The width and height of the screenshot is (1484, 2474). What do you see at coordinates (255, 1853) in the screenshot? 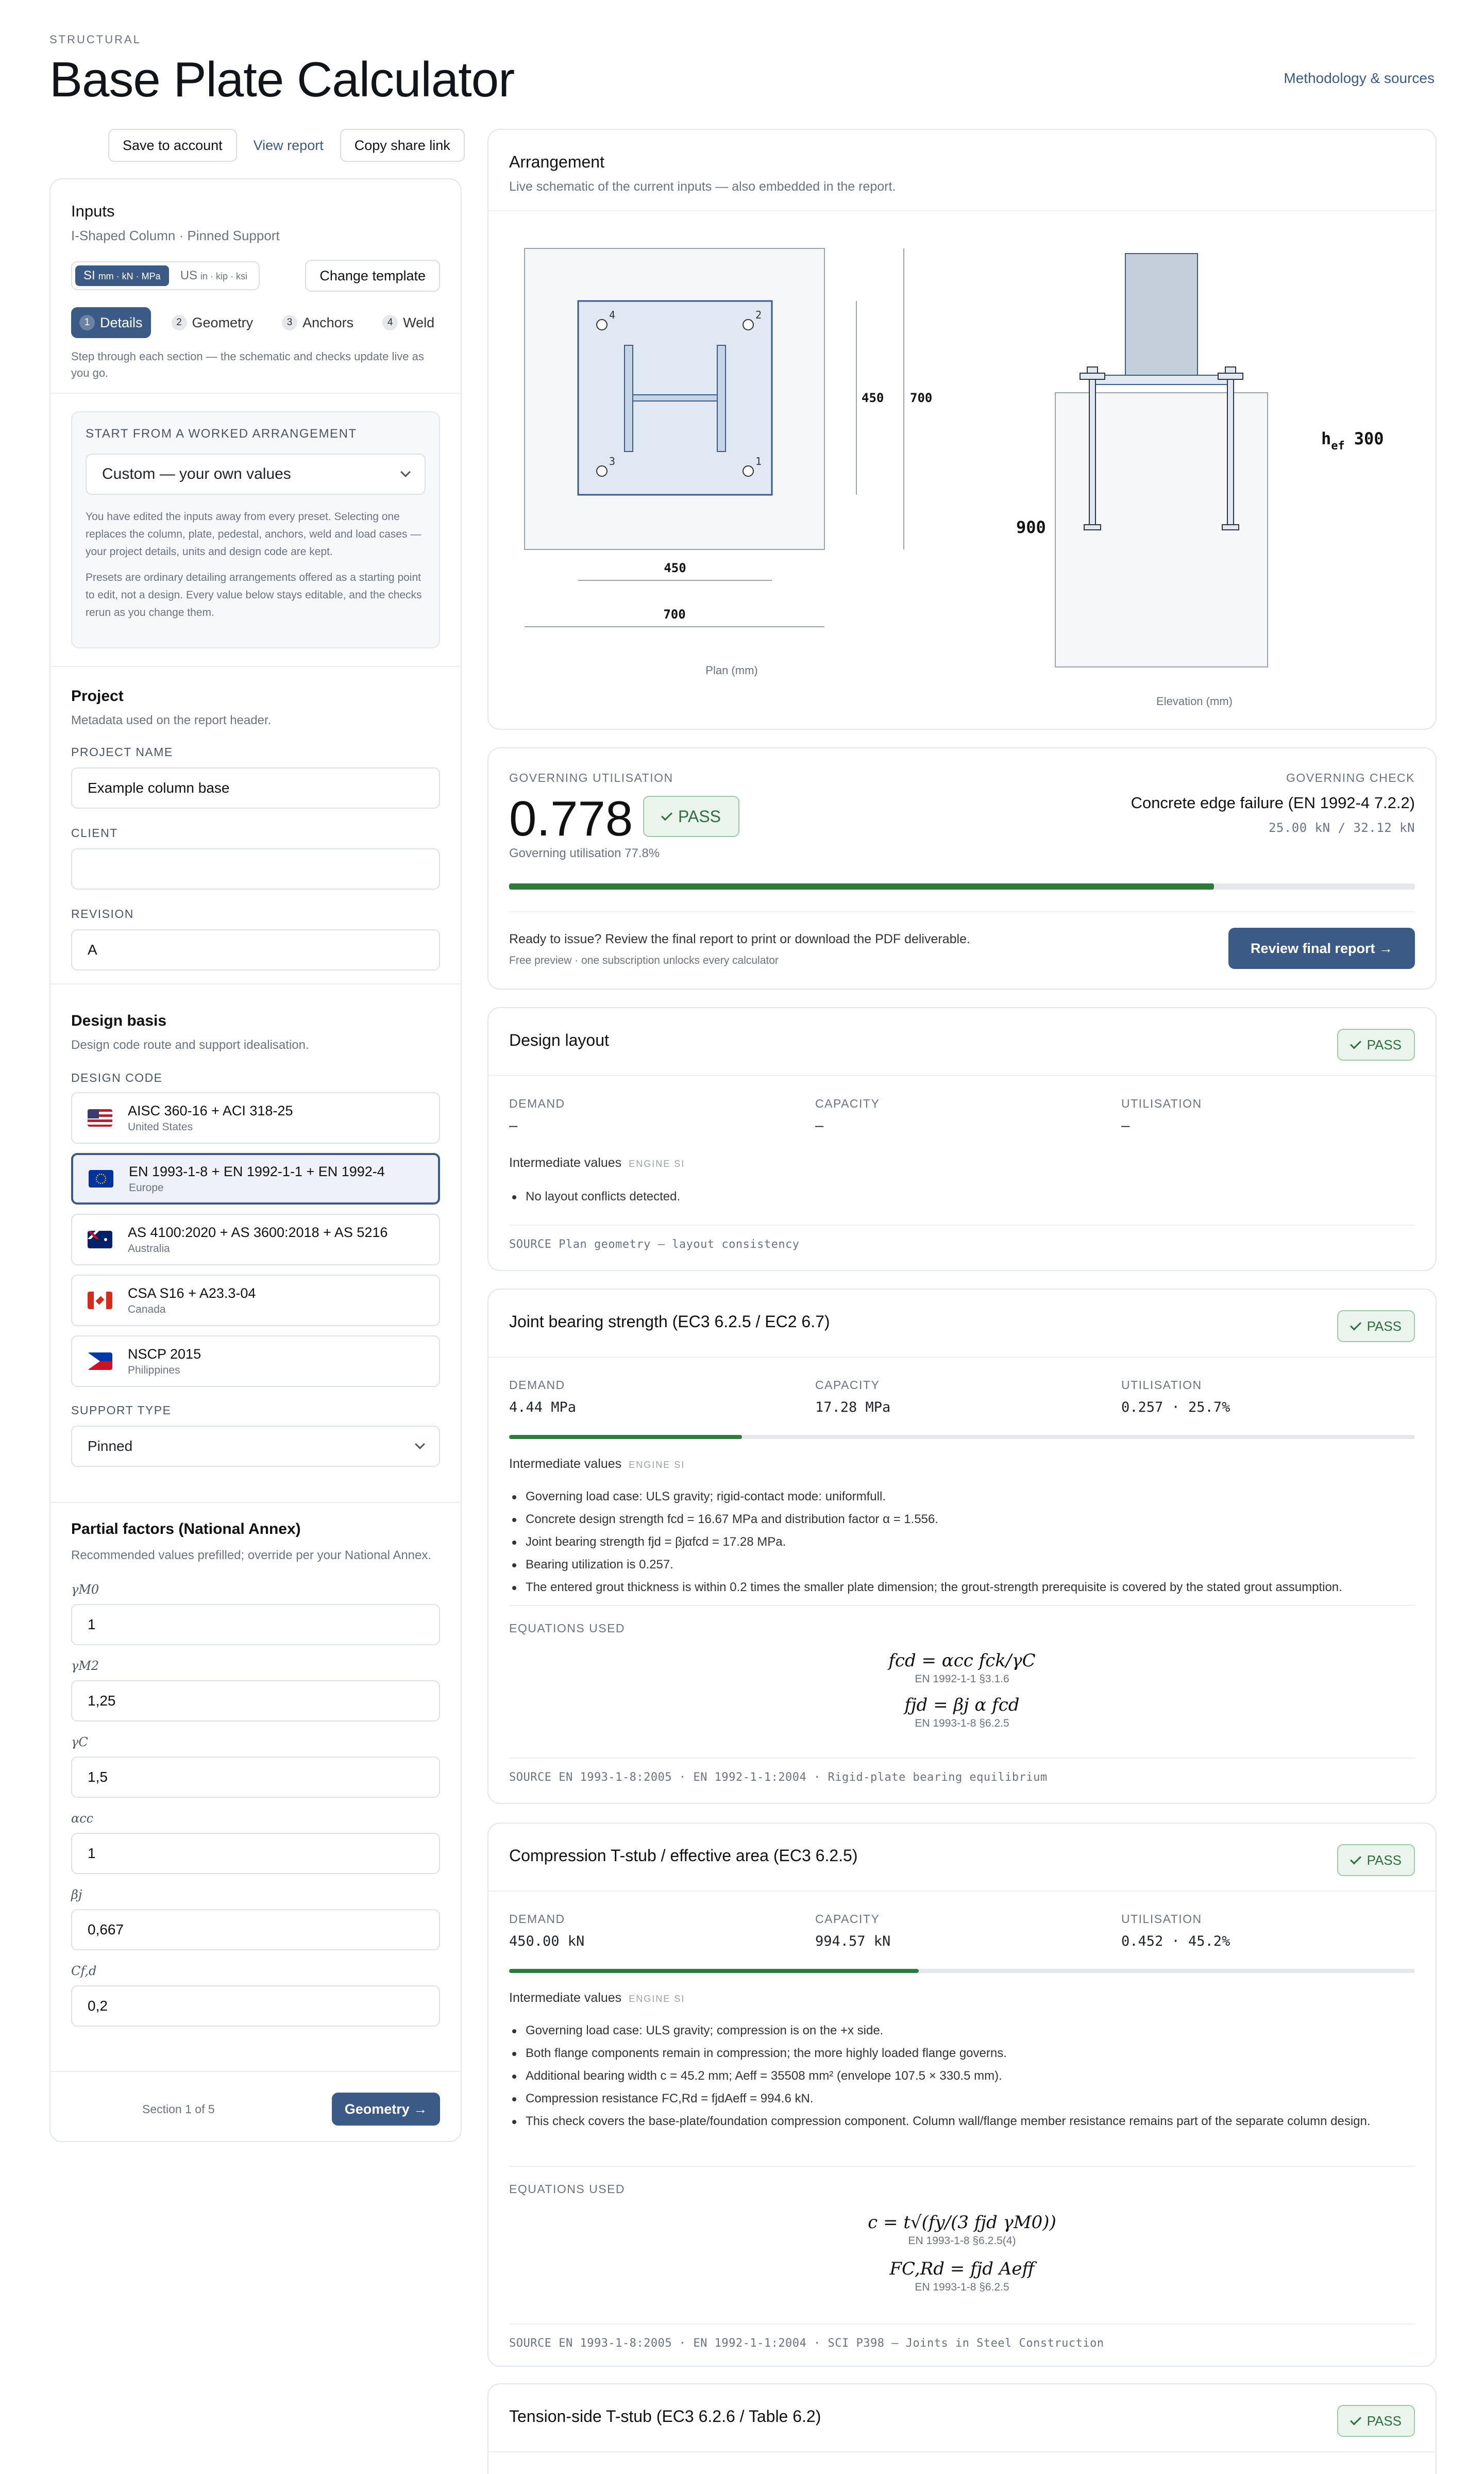
I see `alpha-cc-input: 1` at bounding box center [255, 1853].